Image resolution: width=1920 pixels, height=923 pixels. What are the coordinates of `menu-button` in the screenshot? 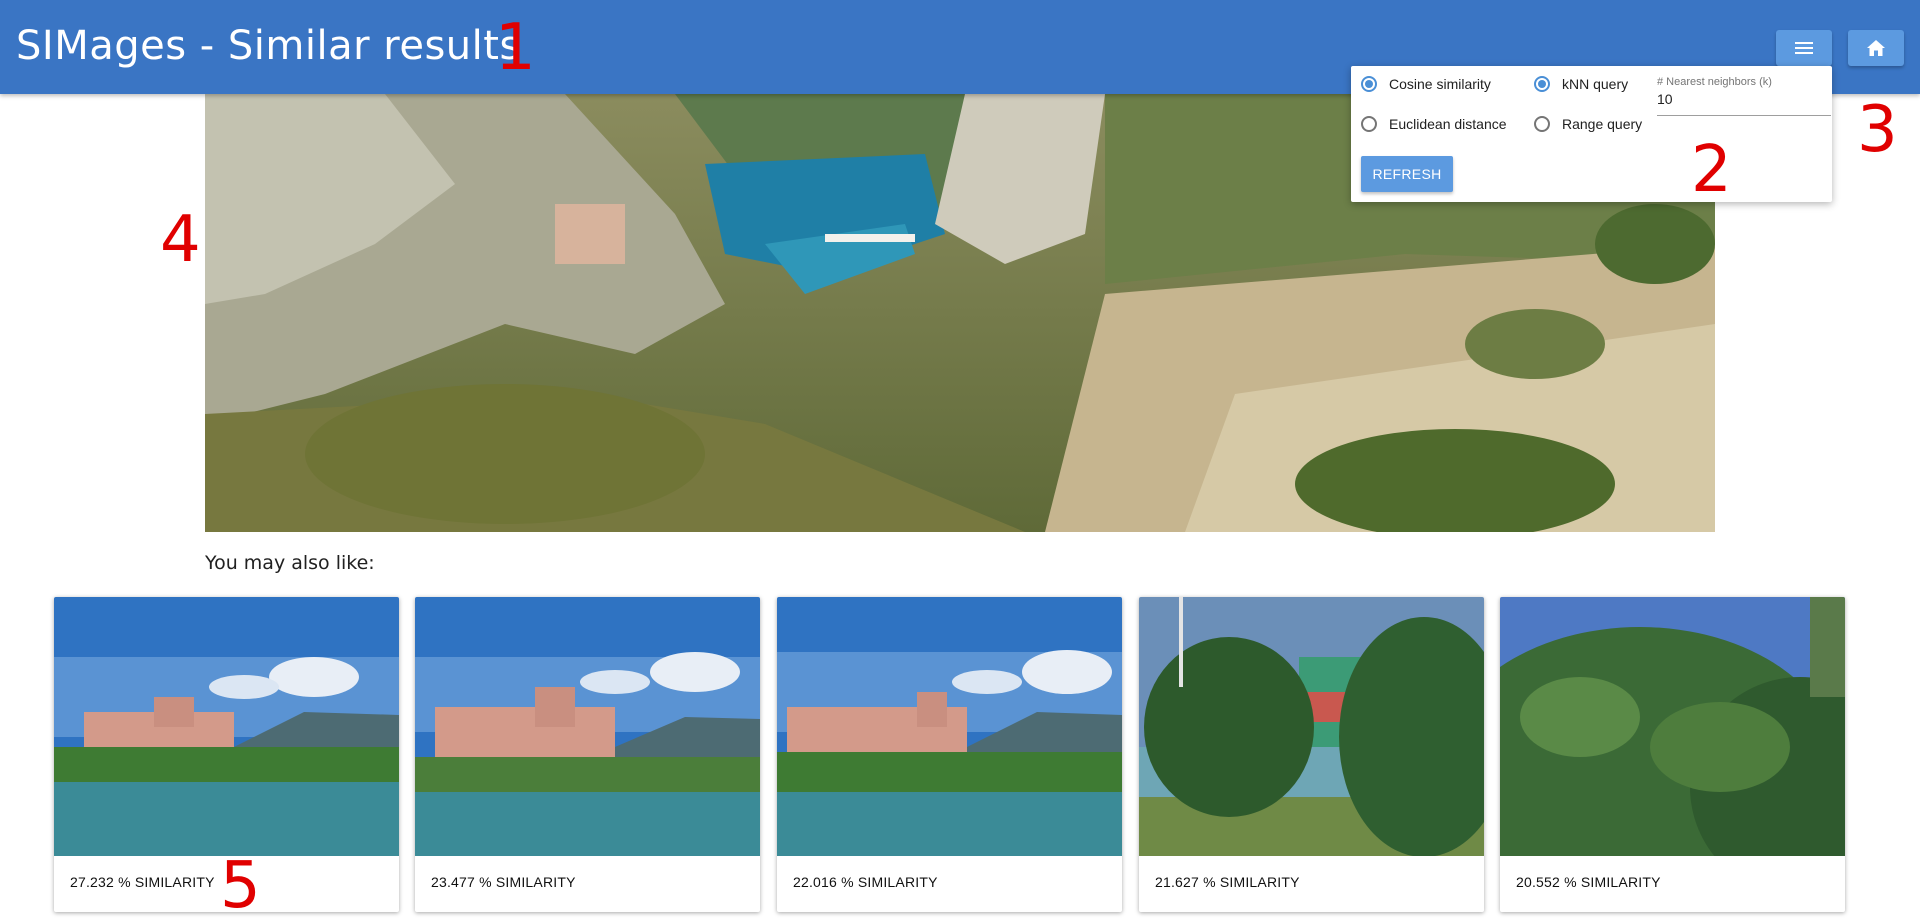 It's located at (1804, 48).